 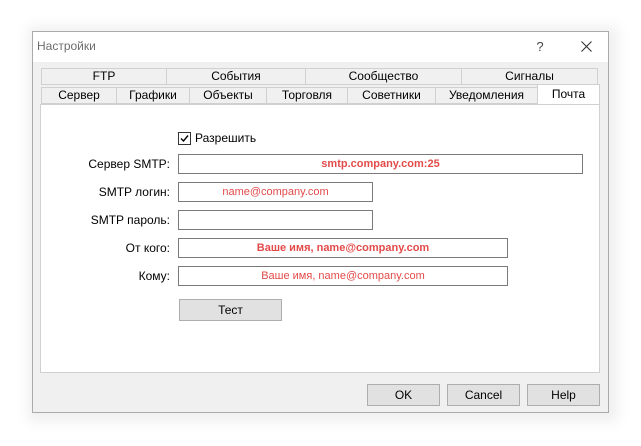 I want to click on from-label: От кого:, so click(x=147, y=248).